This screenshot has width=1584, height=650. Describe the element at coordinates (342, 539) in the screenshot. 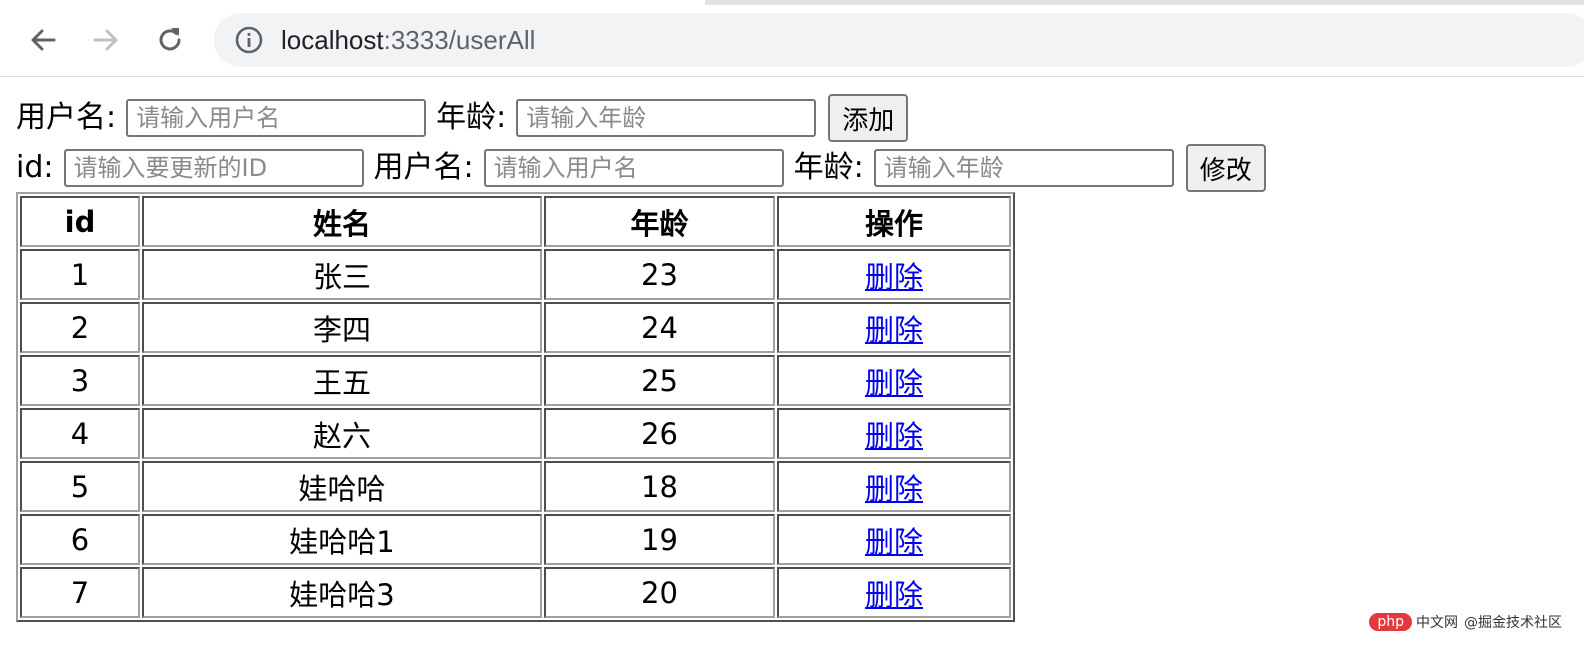

I see `cell-name: 娃哈哈1` at that location.